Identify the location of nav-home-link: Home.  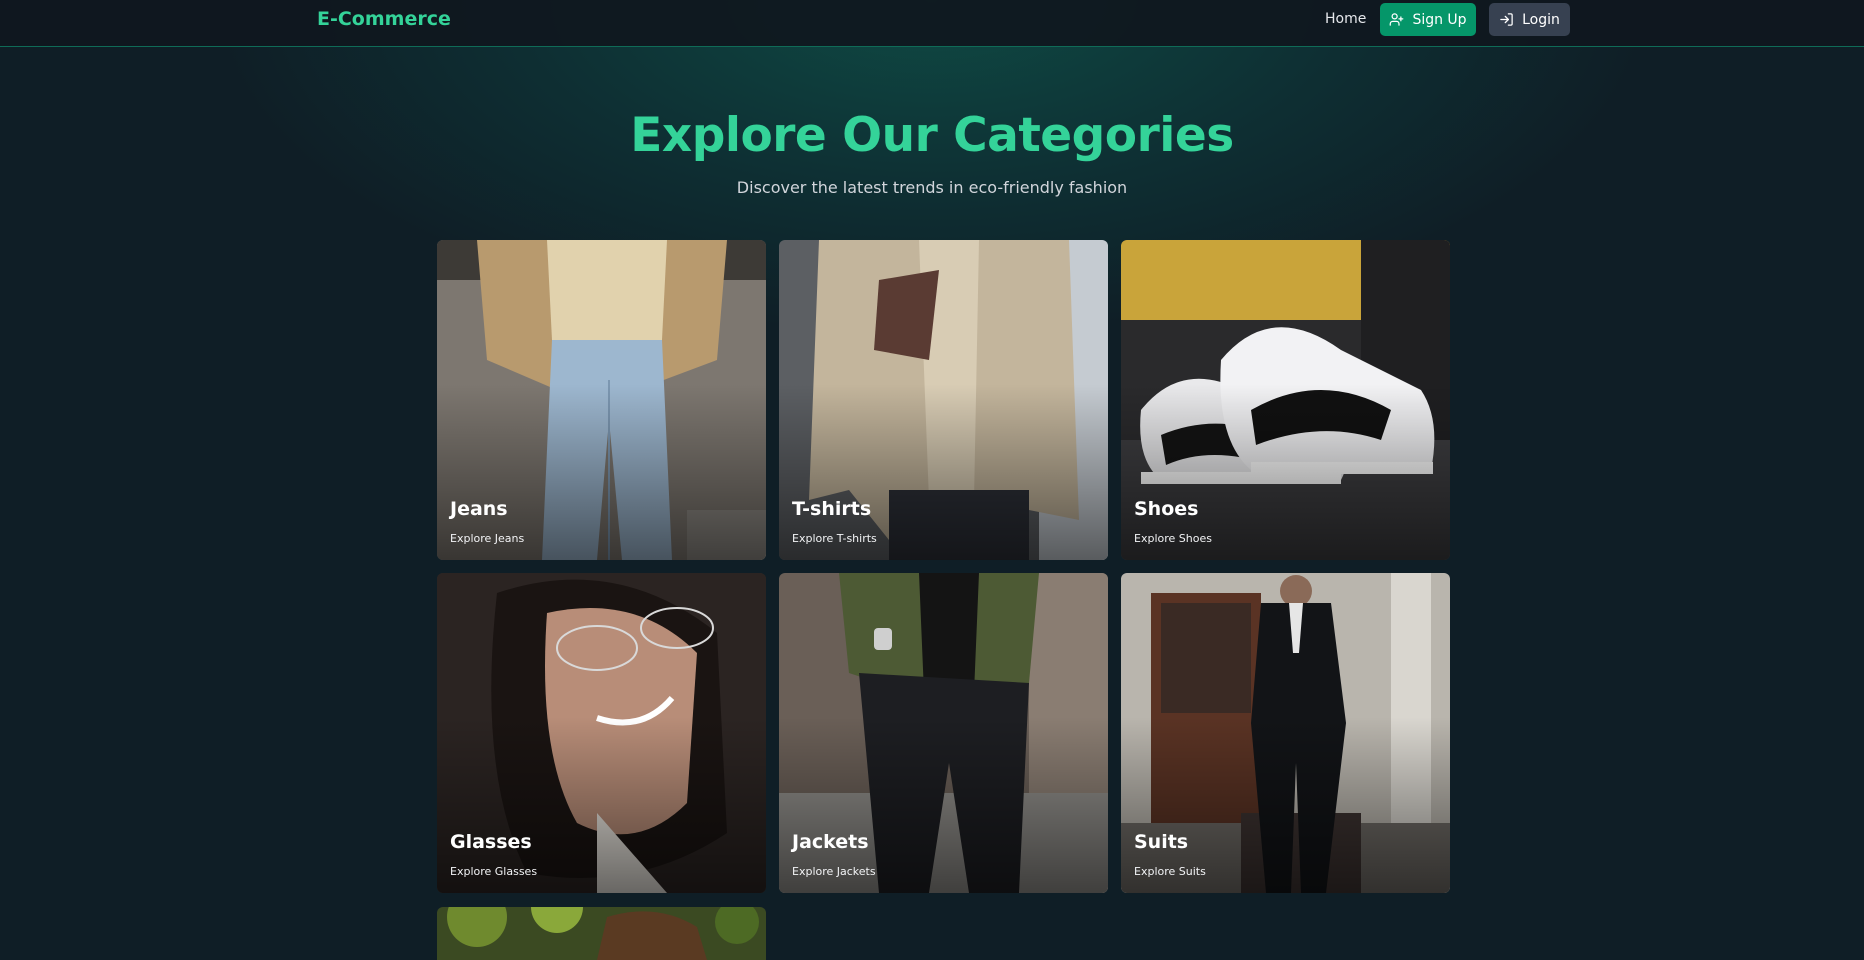
(1345, 19).